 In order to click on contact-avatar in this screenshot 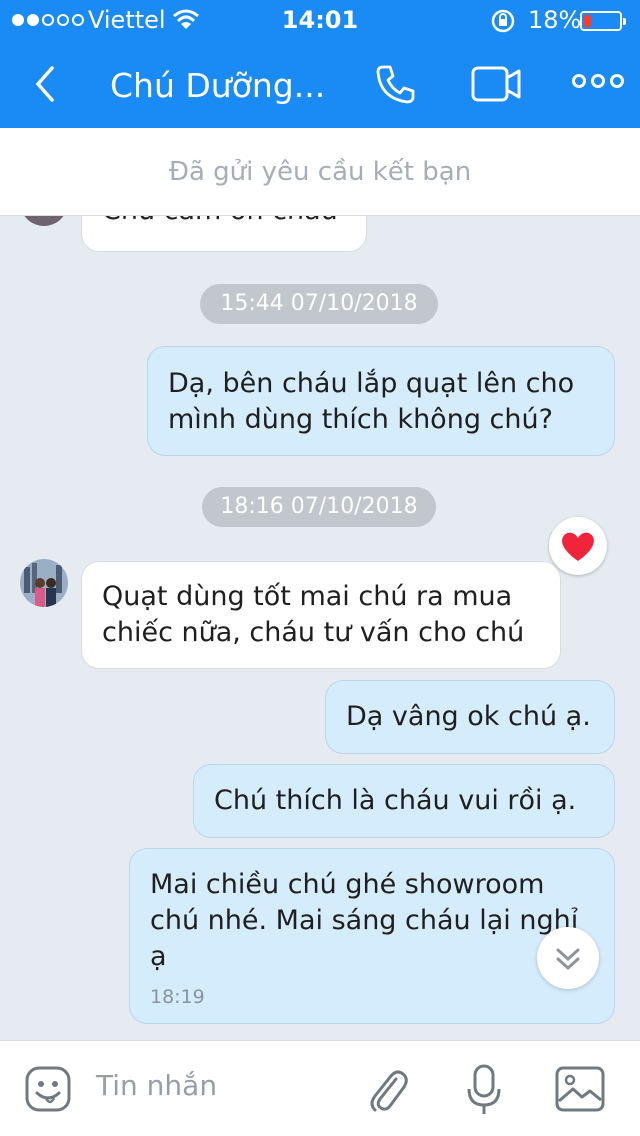, I will do `click(44, 583)`.